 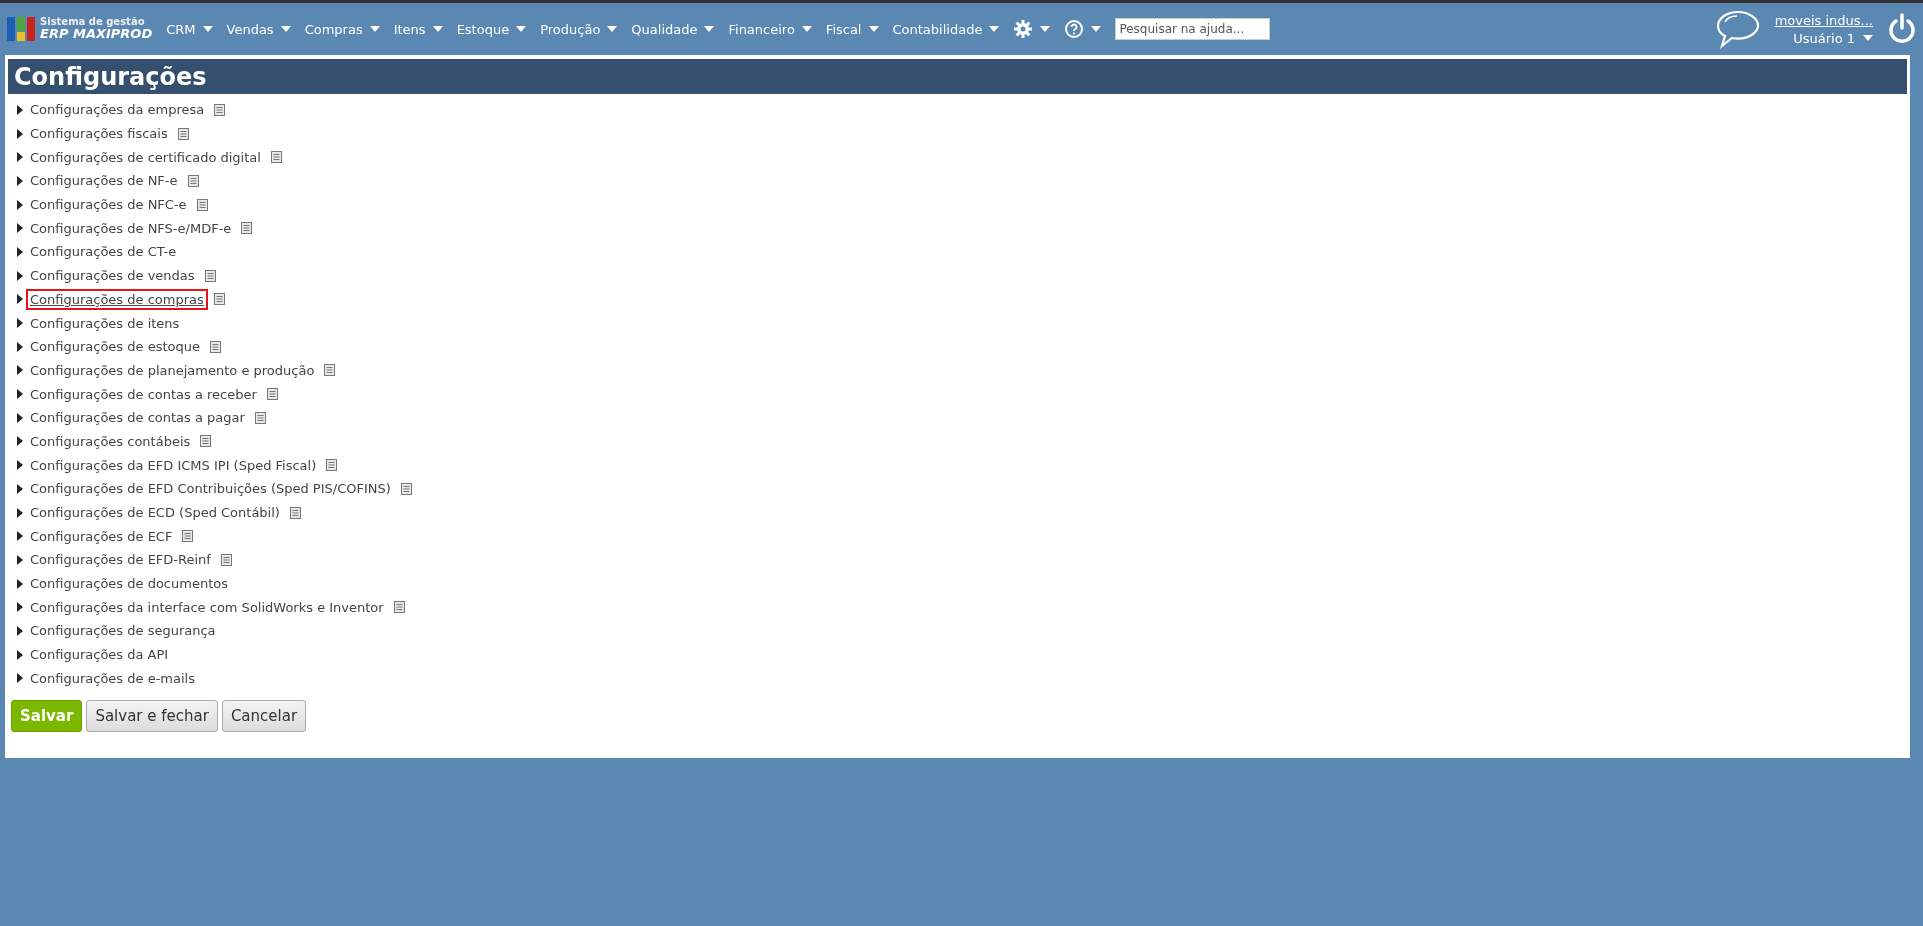 What do you see at coordinates (145, 157) in the screenshot?
I see `settings-section: Configurações de certificado digital` at bounding box center [145, 157].